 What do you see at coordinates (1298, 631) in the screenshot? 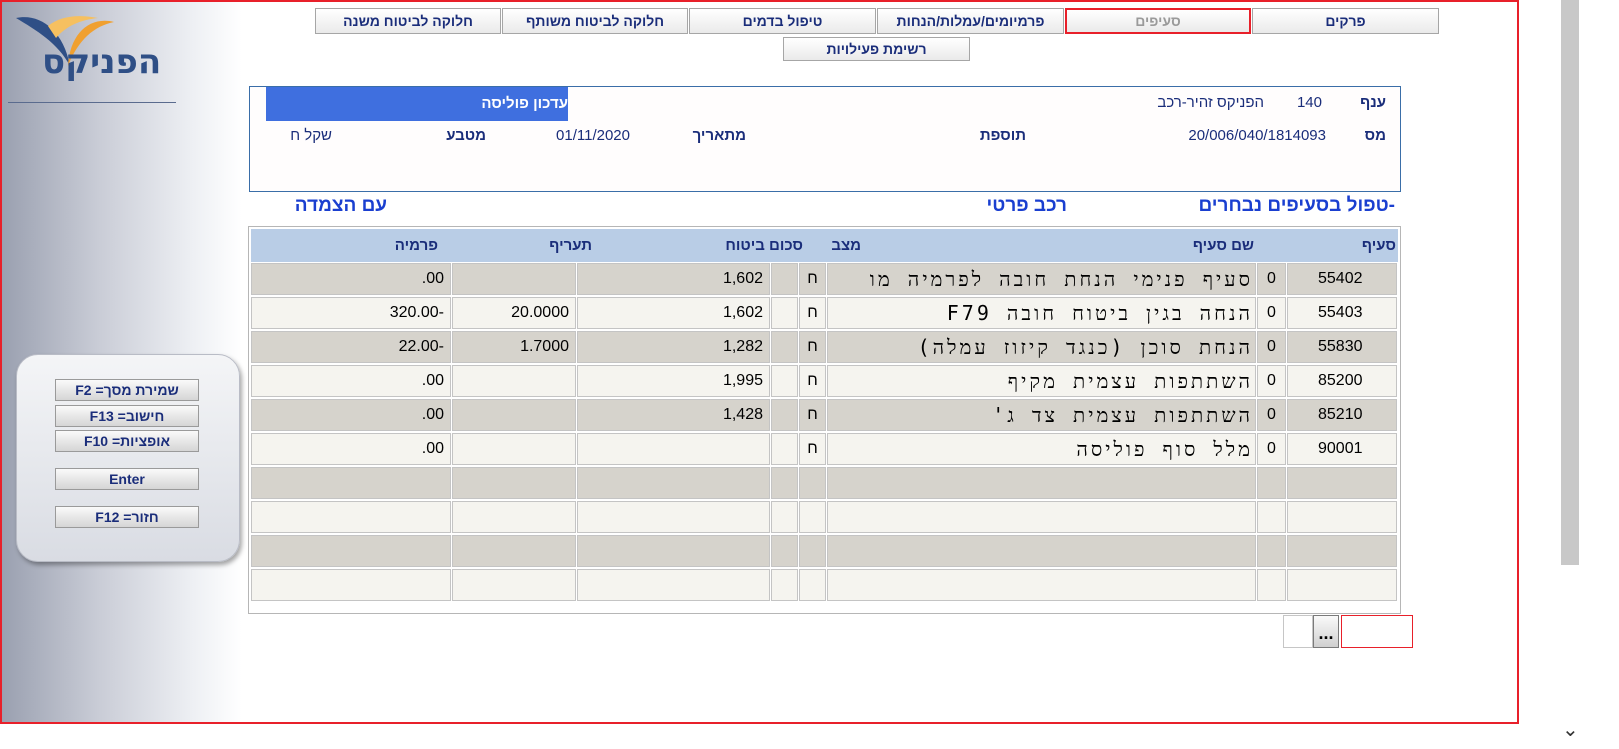
I see `bottom-box` at bounding box center [1298, 631].